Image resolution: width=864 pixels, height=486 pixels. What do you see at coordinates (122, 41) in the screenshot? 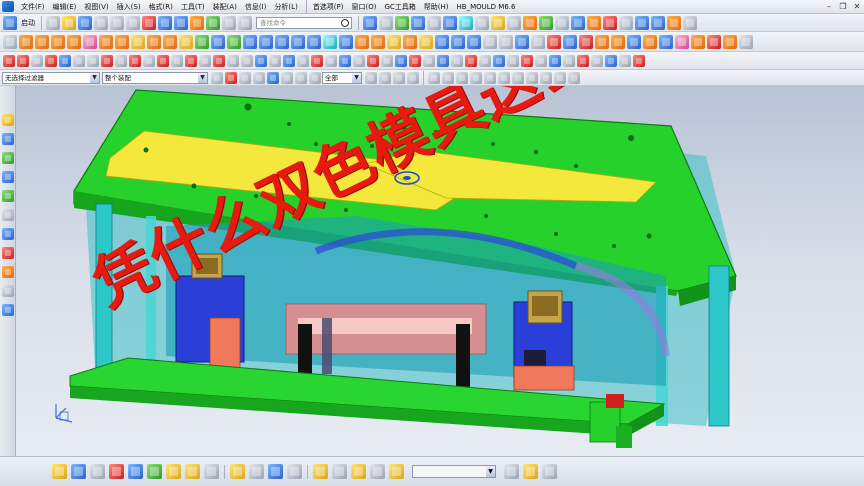
I see `slot-icon` at bounding box center [122, 41].